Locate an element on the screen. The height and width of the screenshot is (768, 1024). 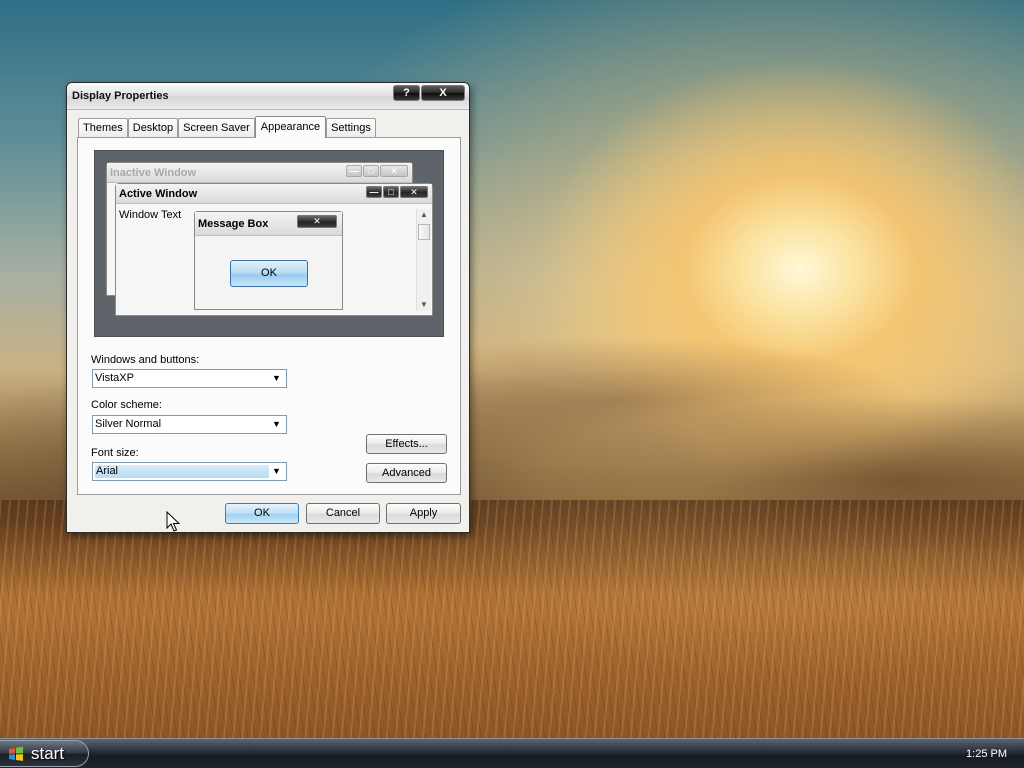
cancel-button: Cancel is located at coordinates (343, 513).